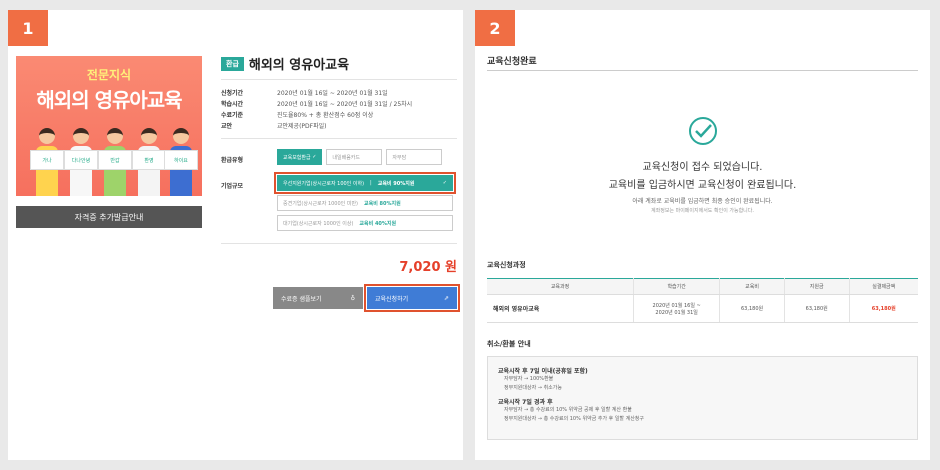 The height and width of the screenshot is (470, 940). Describe the element at coordinates (506, 265) in the screenshot. I see `process-title: 교육신청과정` at that location.